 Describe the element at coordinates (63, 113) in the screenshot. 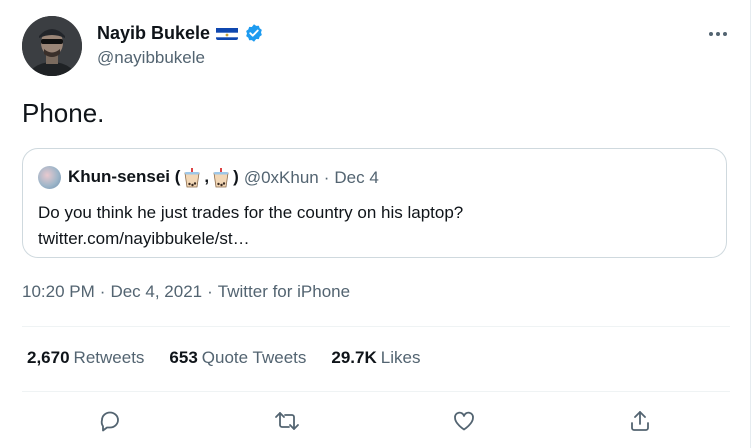

I see `tweet-text: Phone.` at that location.